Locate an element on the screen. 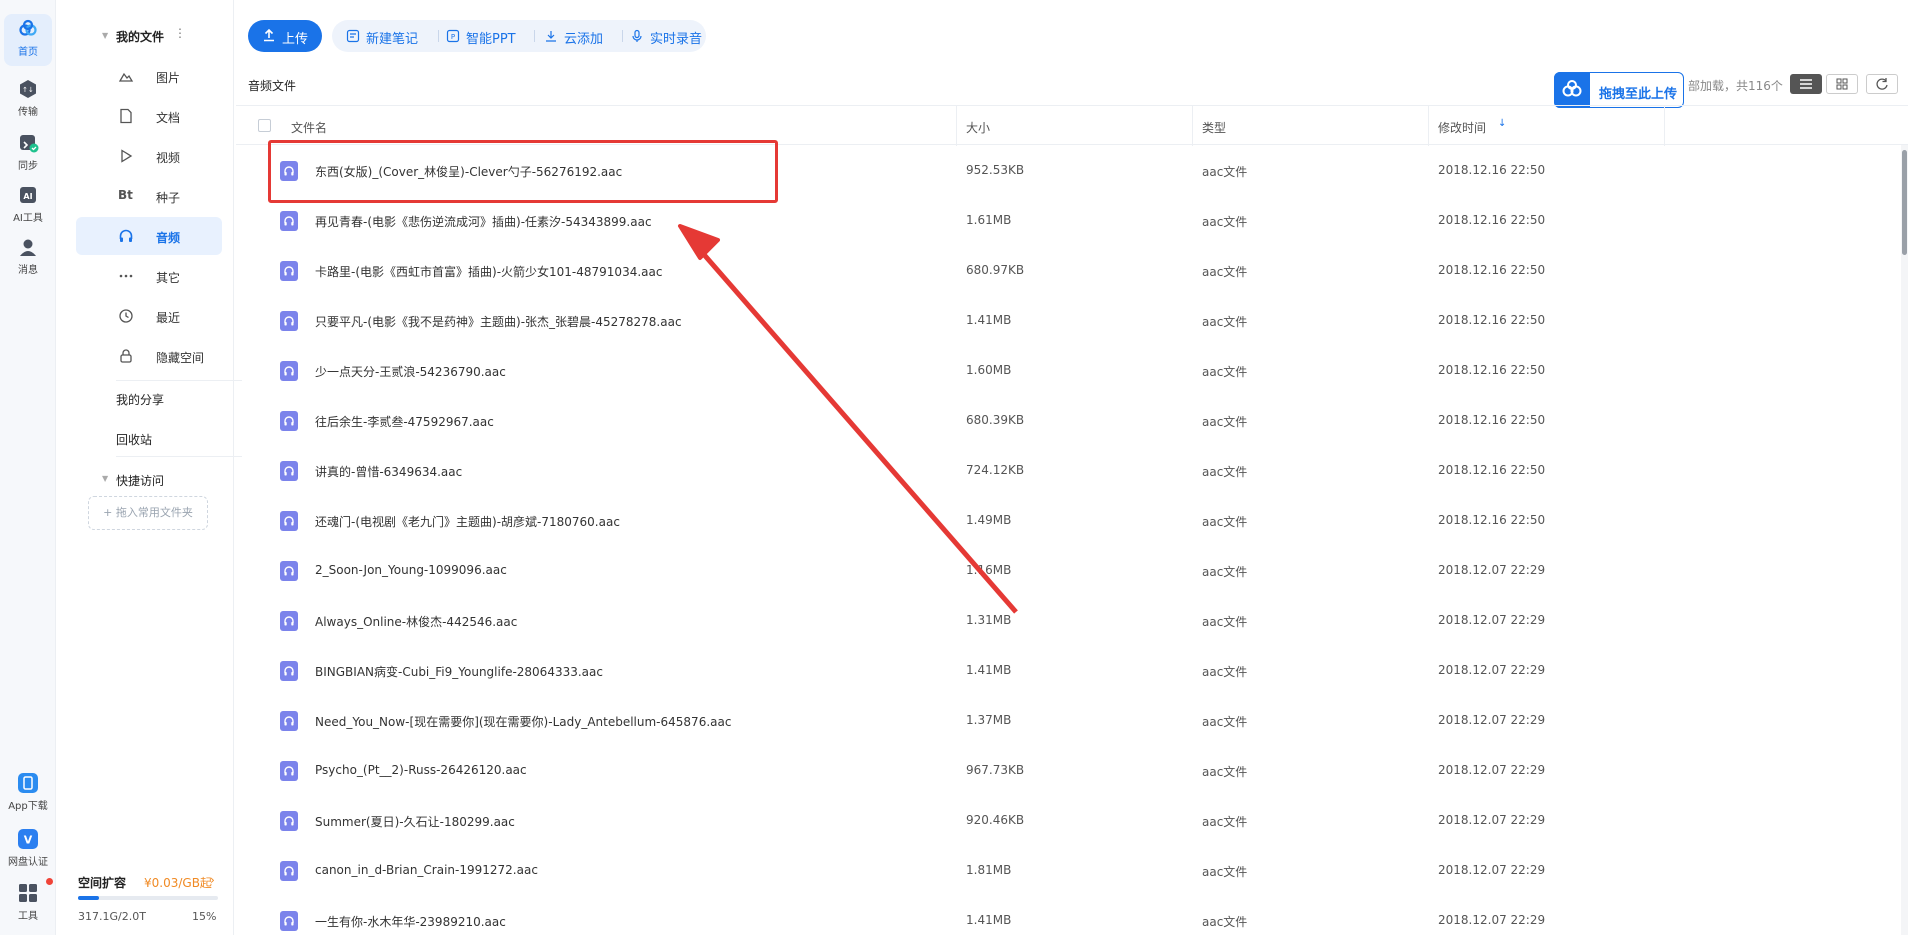  file-name: 少一点天分-王贰浪-54236790.aac is located at coordinates (410, 371).